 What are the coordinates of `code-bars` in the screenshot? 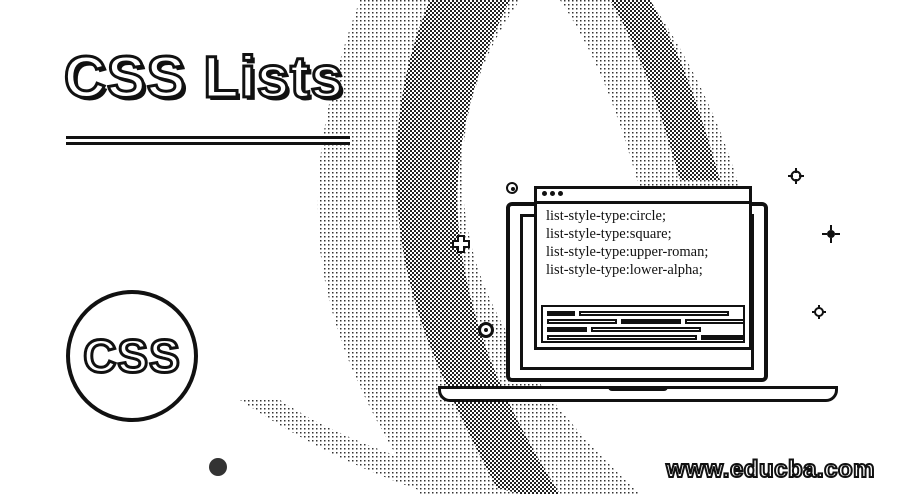 It's located at (643, 324).